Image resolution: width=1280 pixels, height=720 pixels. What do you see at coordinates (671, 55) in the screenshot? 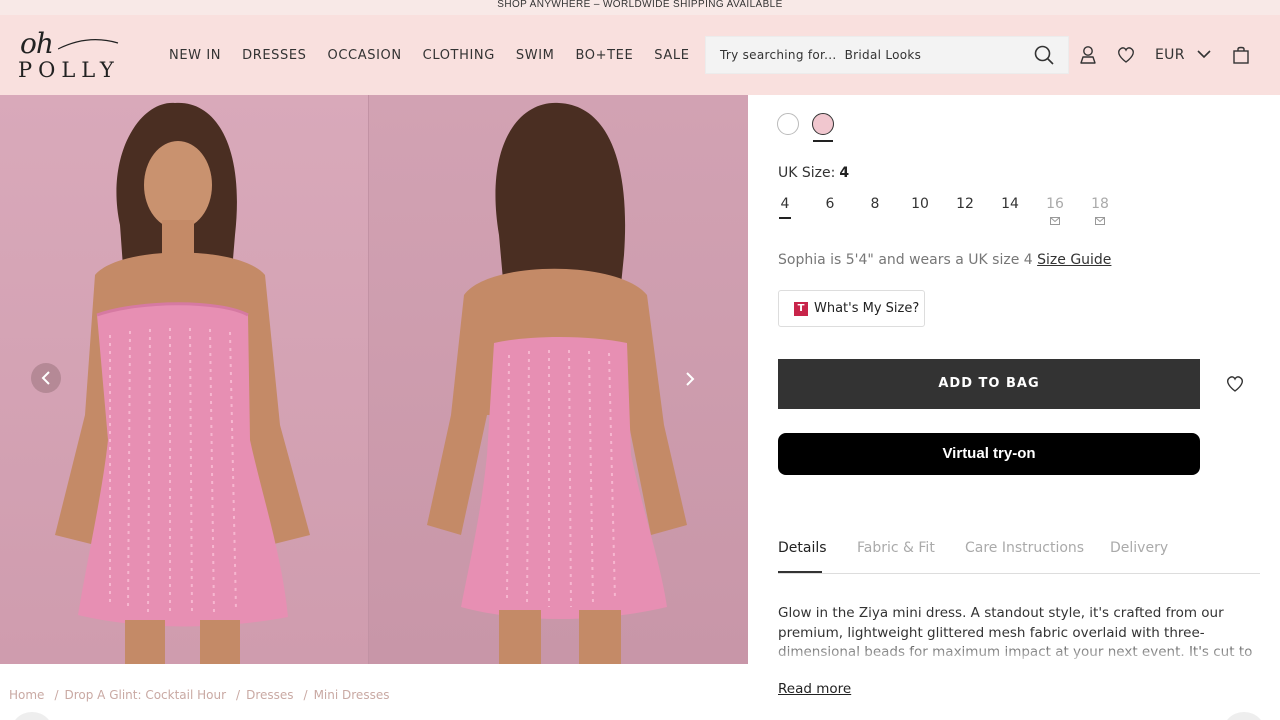
I see `nav-sale: SALE` at bounding box center [671, 55].